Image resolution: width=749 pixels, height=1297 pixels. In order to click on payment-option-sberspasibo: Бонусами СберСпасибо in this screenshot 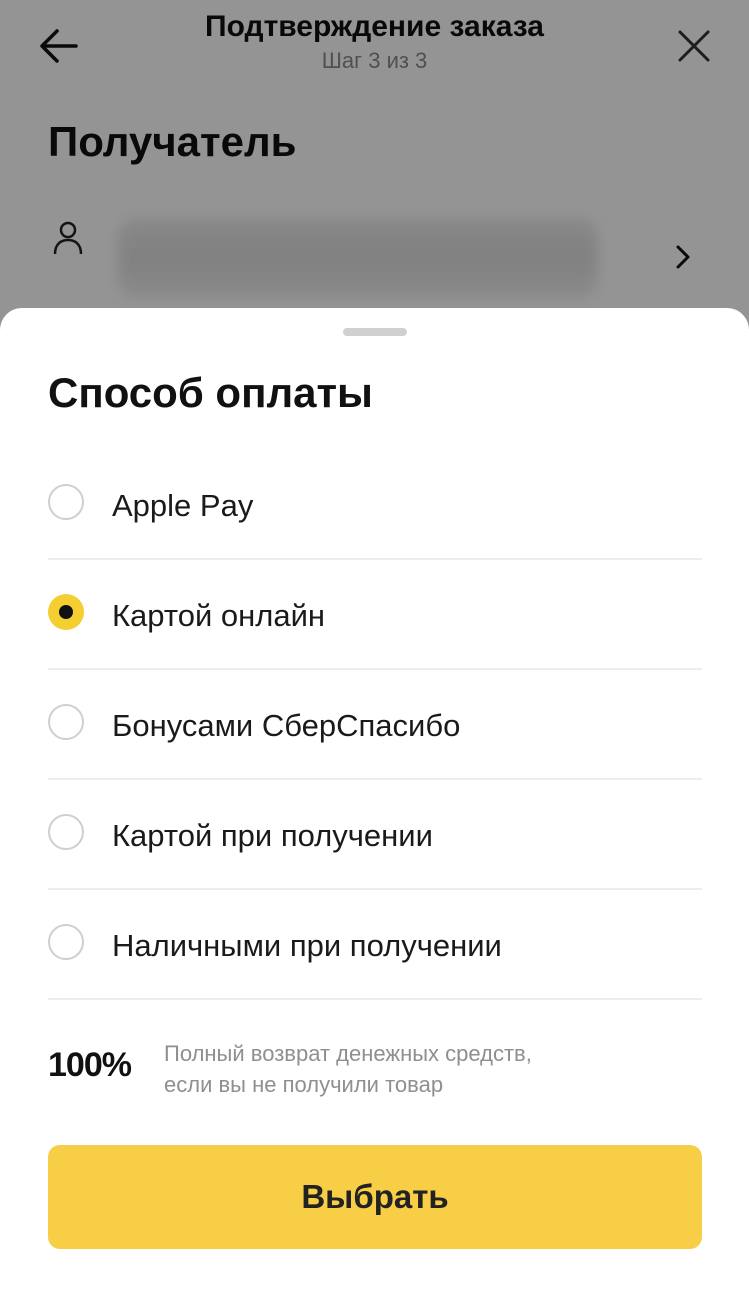, I will do `click(375, 725)`.